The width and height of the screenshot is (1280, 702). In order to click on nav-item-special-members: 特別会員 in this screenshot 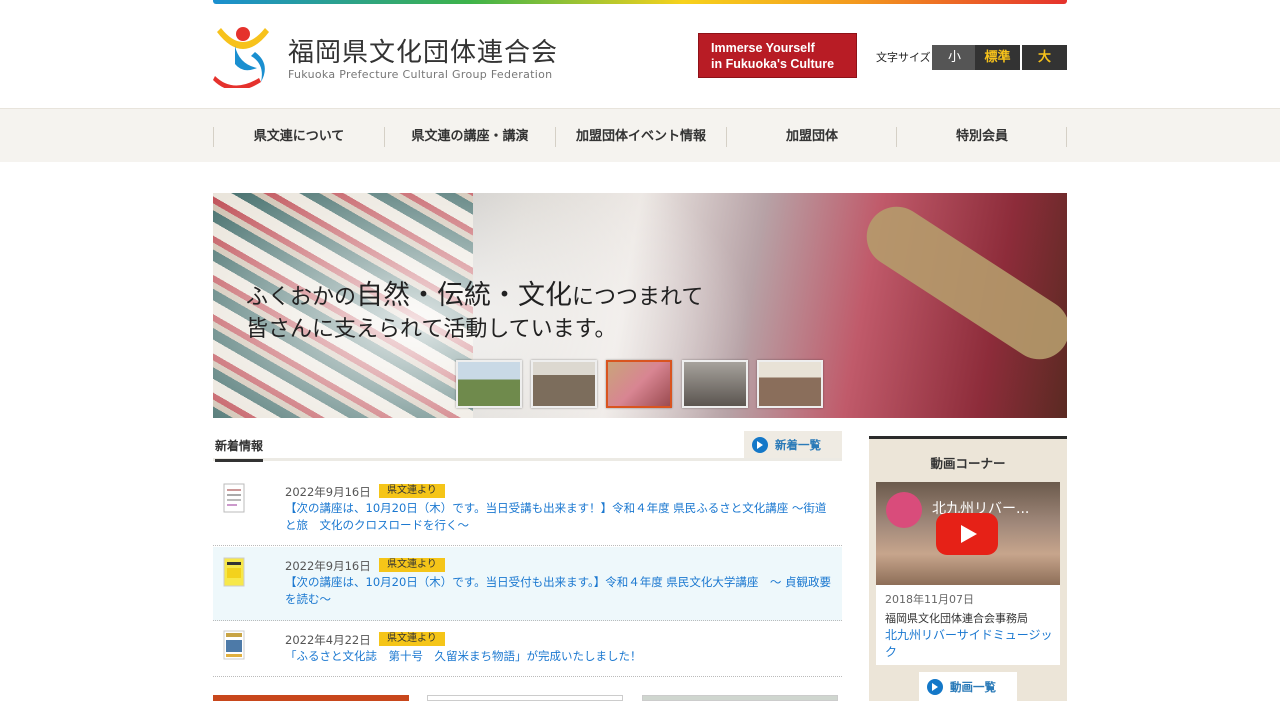, I will do `click(981, 137)`.